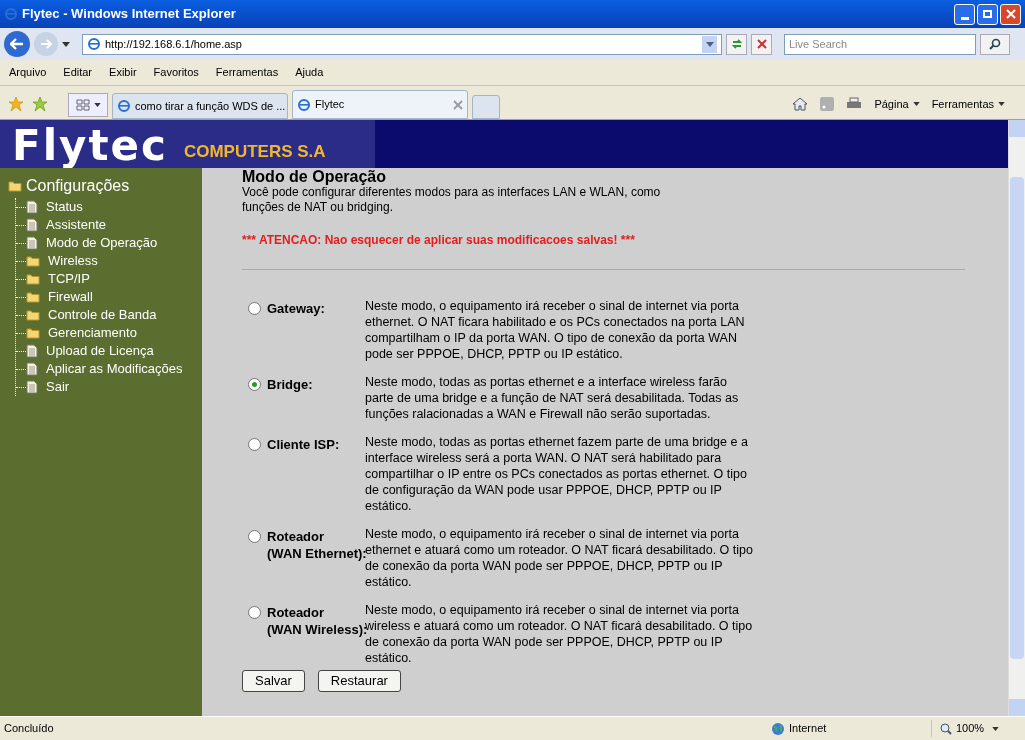 This screenshot has width=1025, height=740. I want to click on zoom-level: 100%, so click(978, 728).